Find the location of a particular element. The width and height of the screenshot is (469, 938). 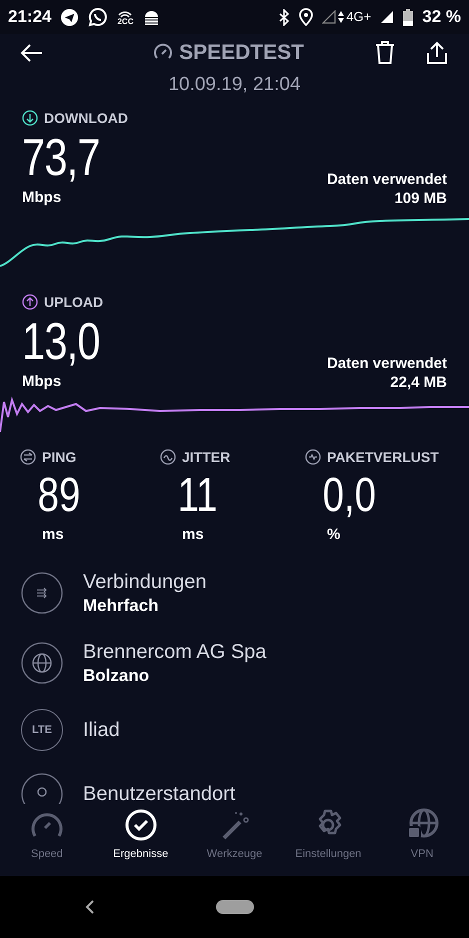

nav-tab: Einstellungen is located at coordinates (328, 842).